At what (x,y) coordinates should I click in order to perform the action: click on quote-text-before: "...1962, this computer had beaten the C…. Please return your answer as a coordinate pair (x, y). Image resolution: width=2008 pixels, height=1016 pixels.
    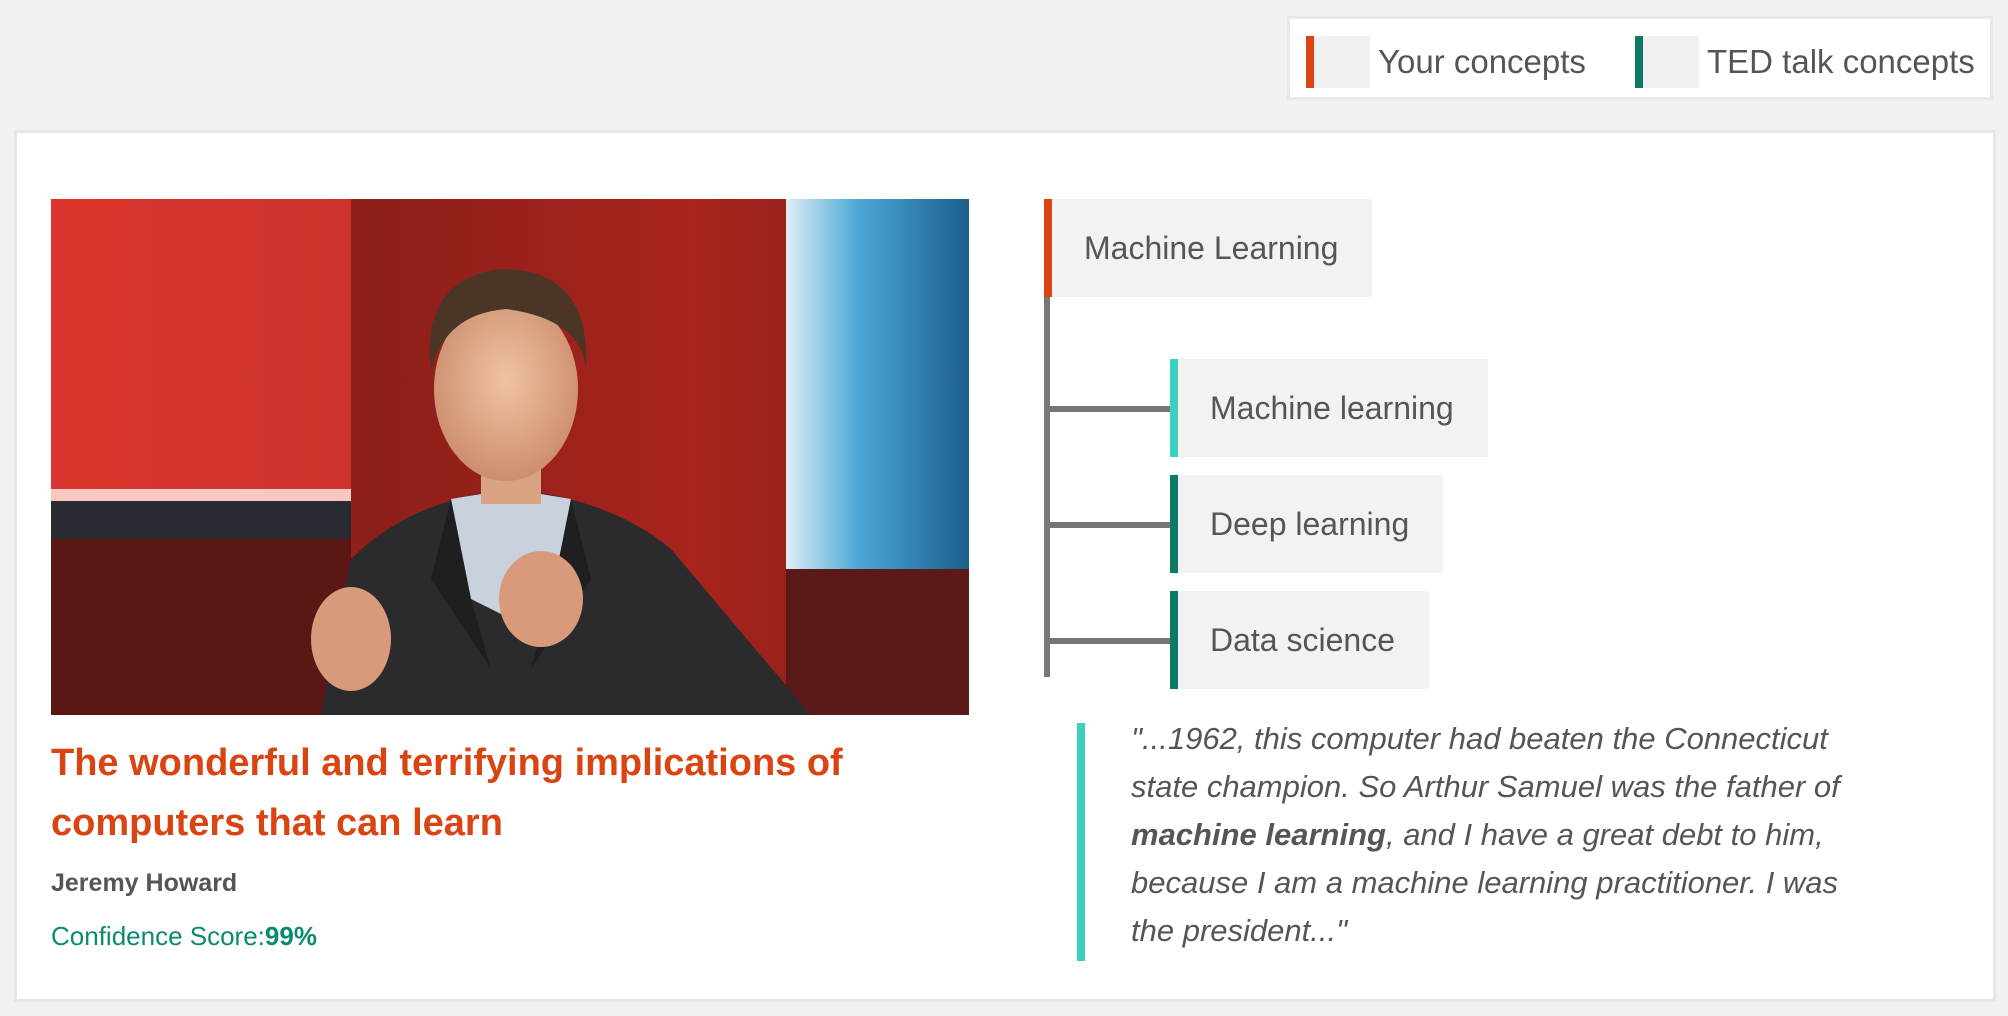
    Looking at the image, I should click on (1485, 762).